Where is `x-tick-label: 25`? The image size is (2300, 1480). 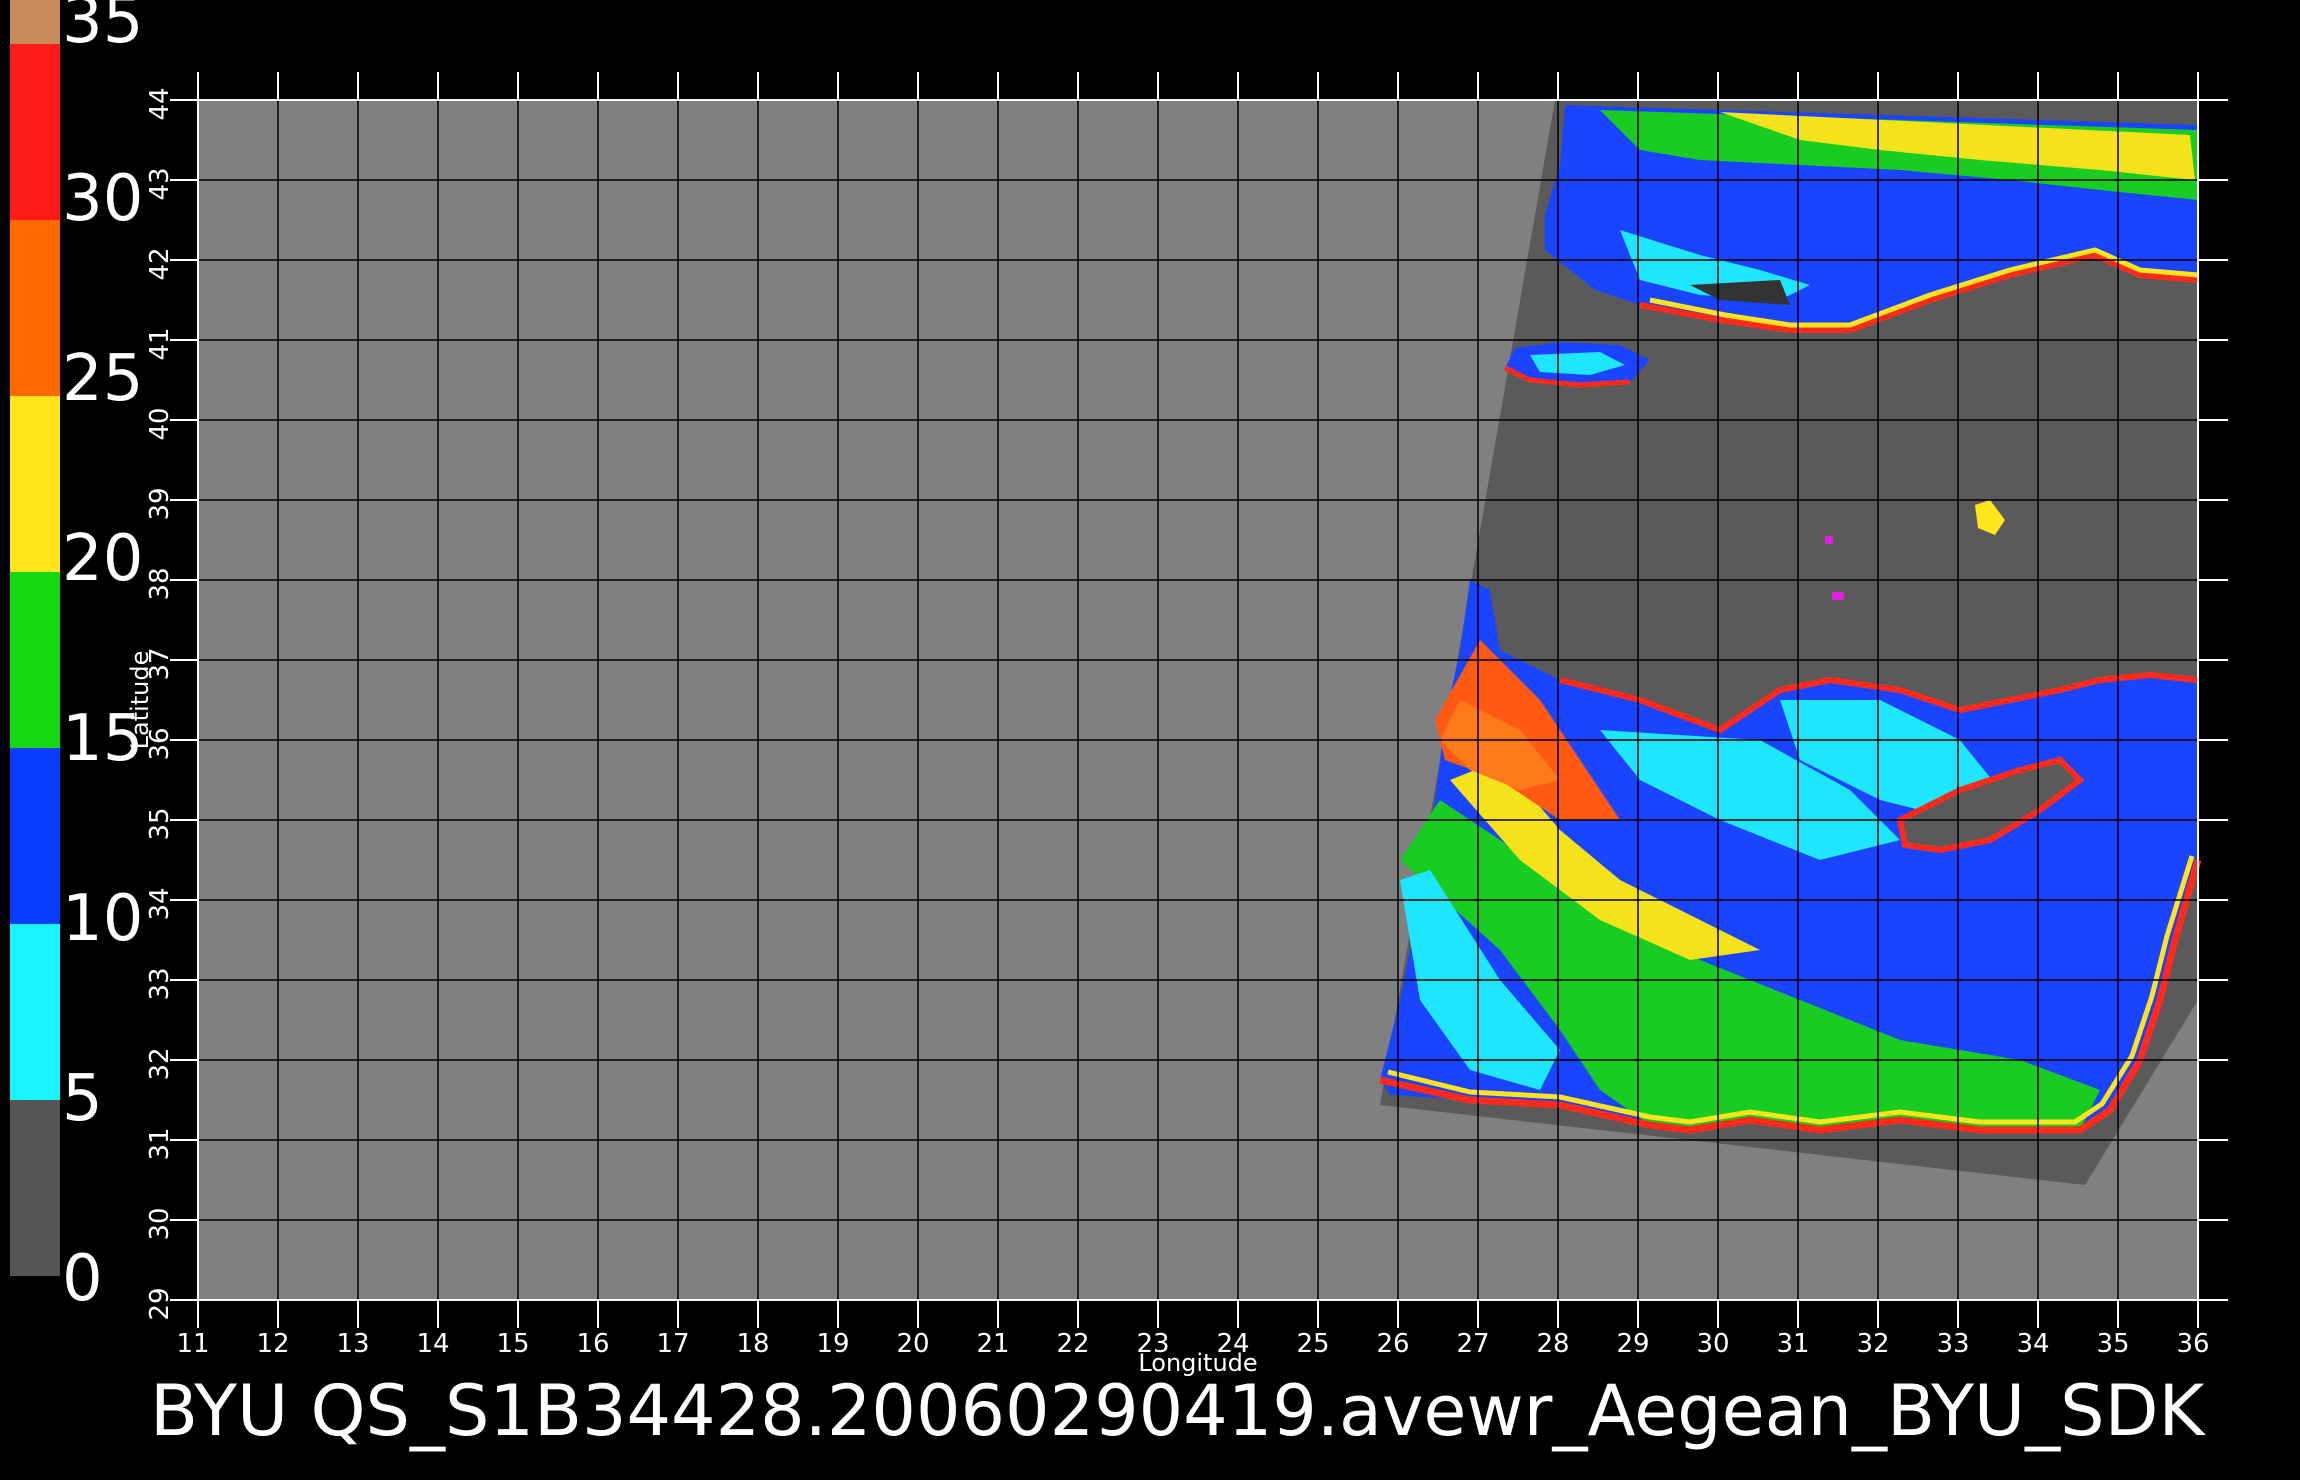
x-tick-label: 25 is located at coordinates (1312, 1344).